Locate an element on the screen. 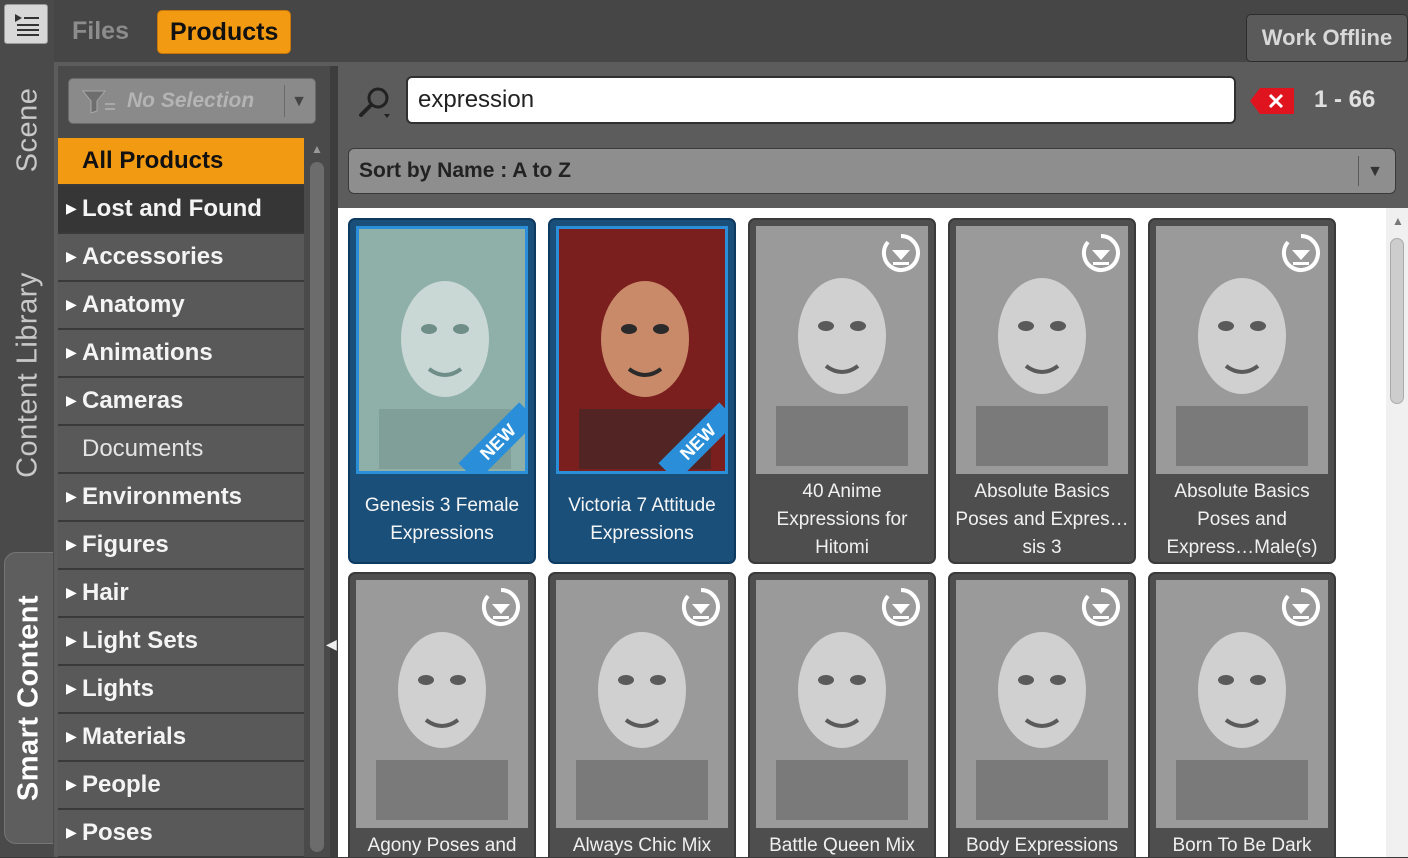 This screenshot has width=1408, height=858. product-card: 40 Anime Expressions for Hitomi is located at coordinates (842, 391).